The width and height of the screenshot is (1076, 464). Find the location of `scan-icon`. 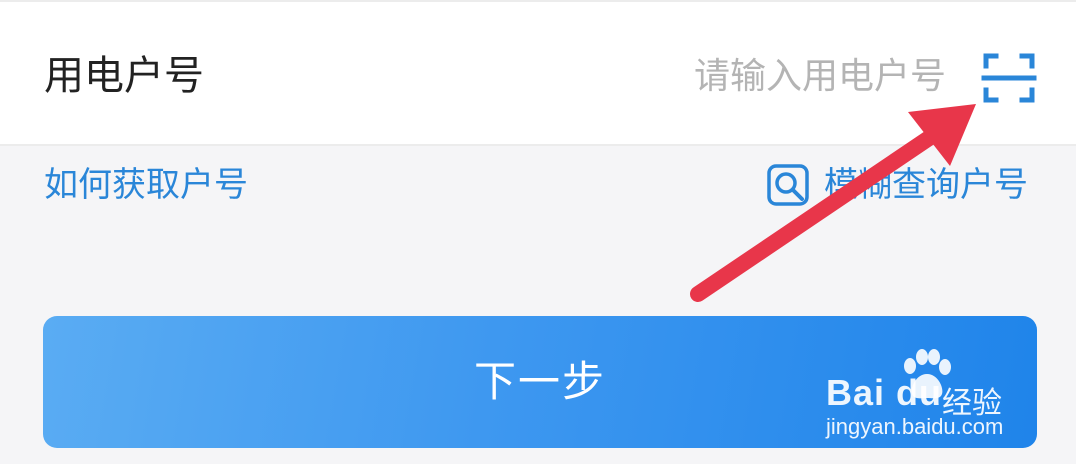

scan-icon is located at coordinates (1009, 78).